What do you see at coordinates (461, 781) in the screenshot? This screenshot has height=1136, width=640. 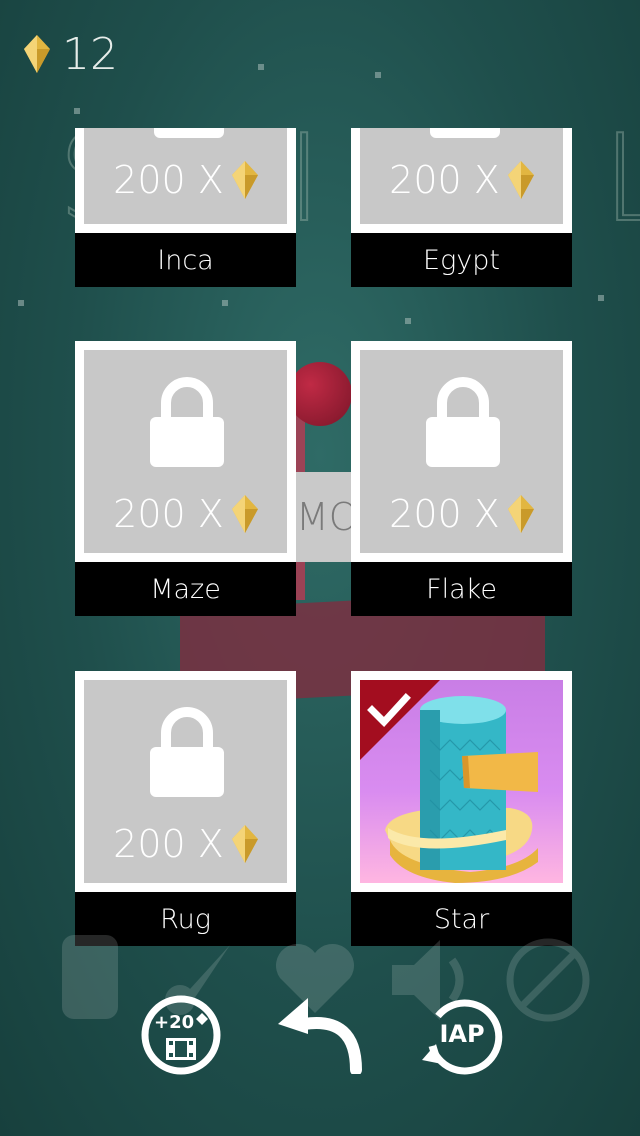 I see `theme-thumbnail` at bounding box center [461, 781].